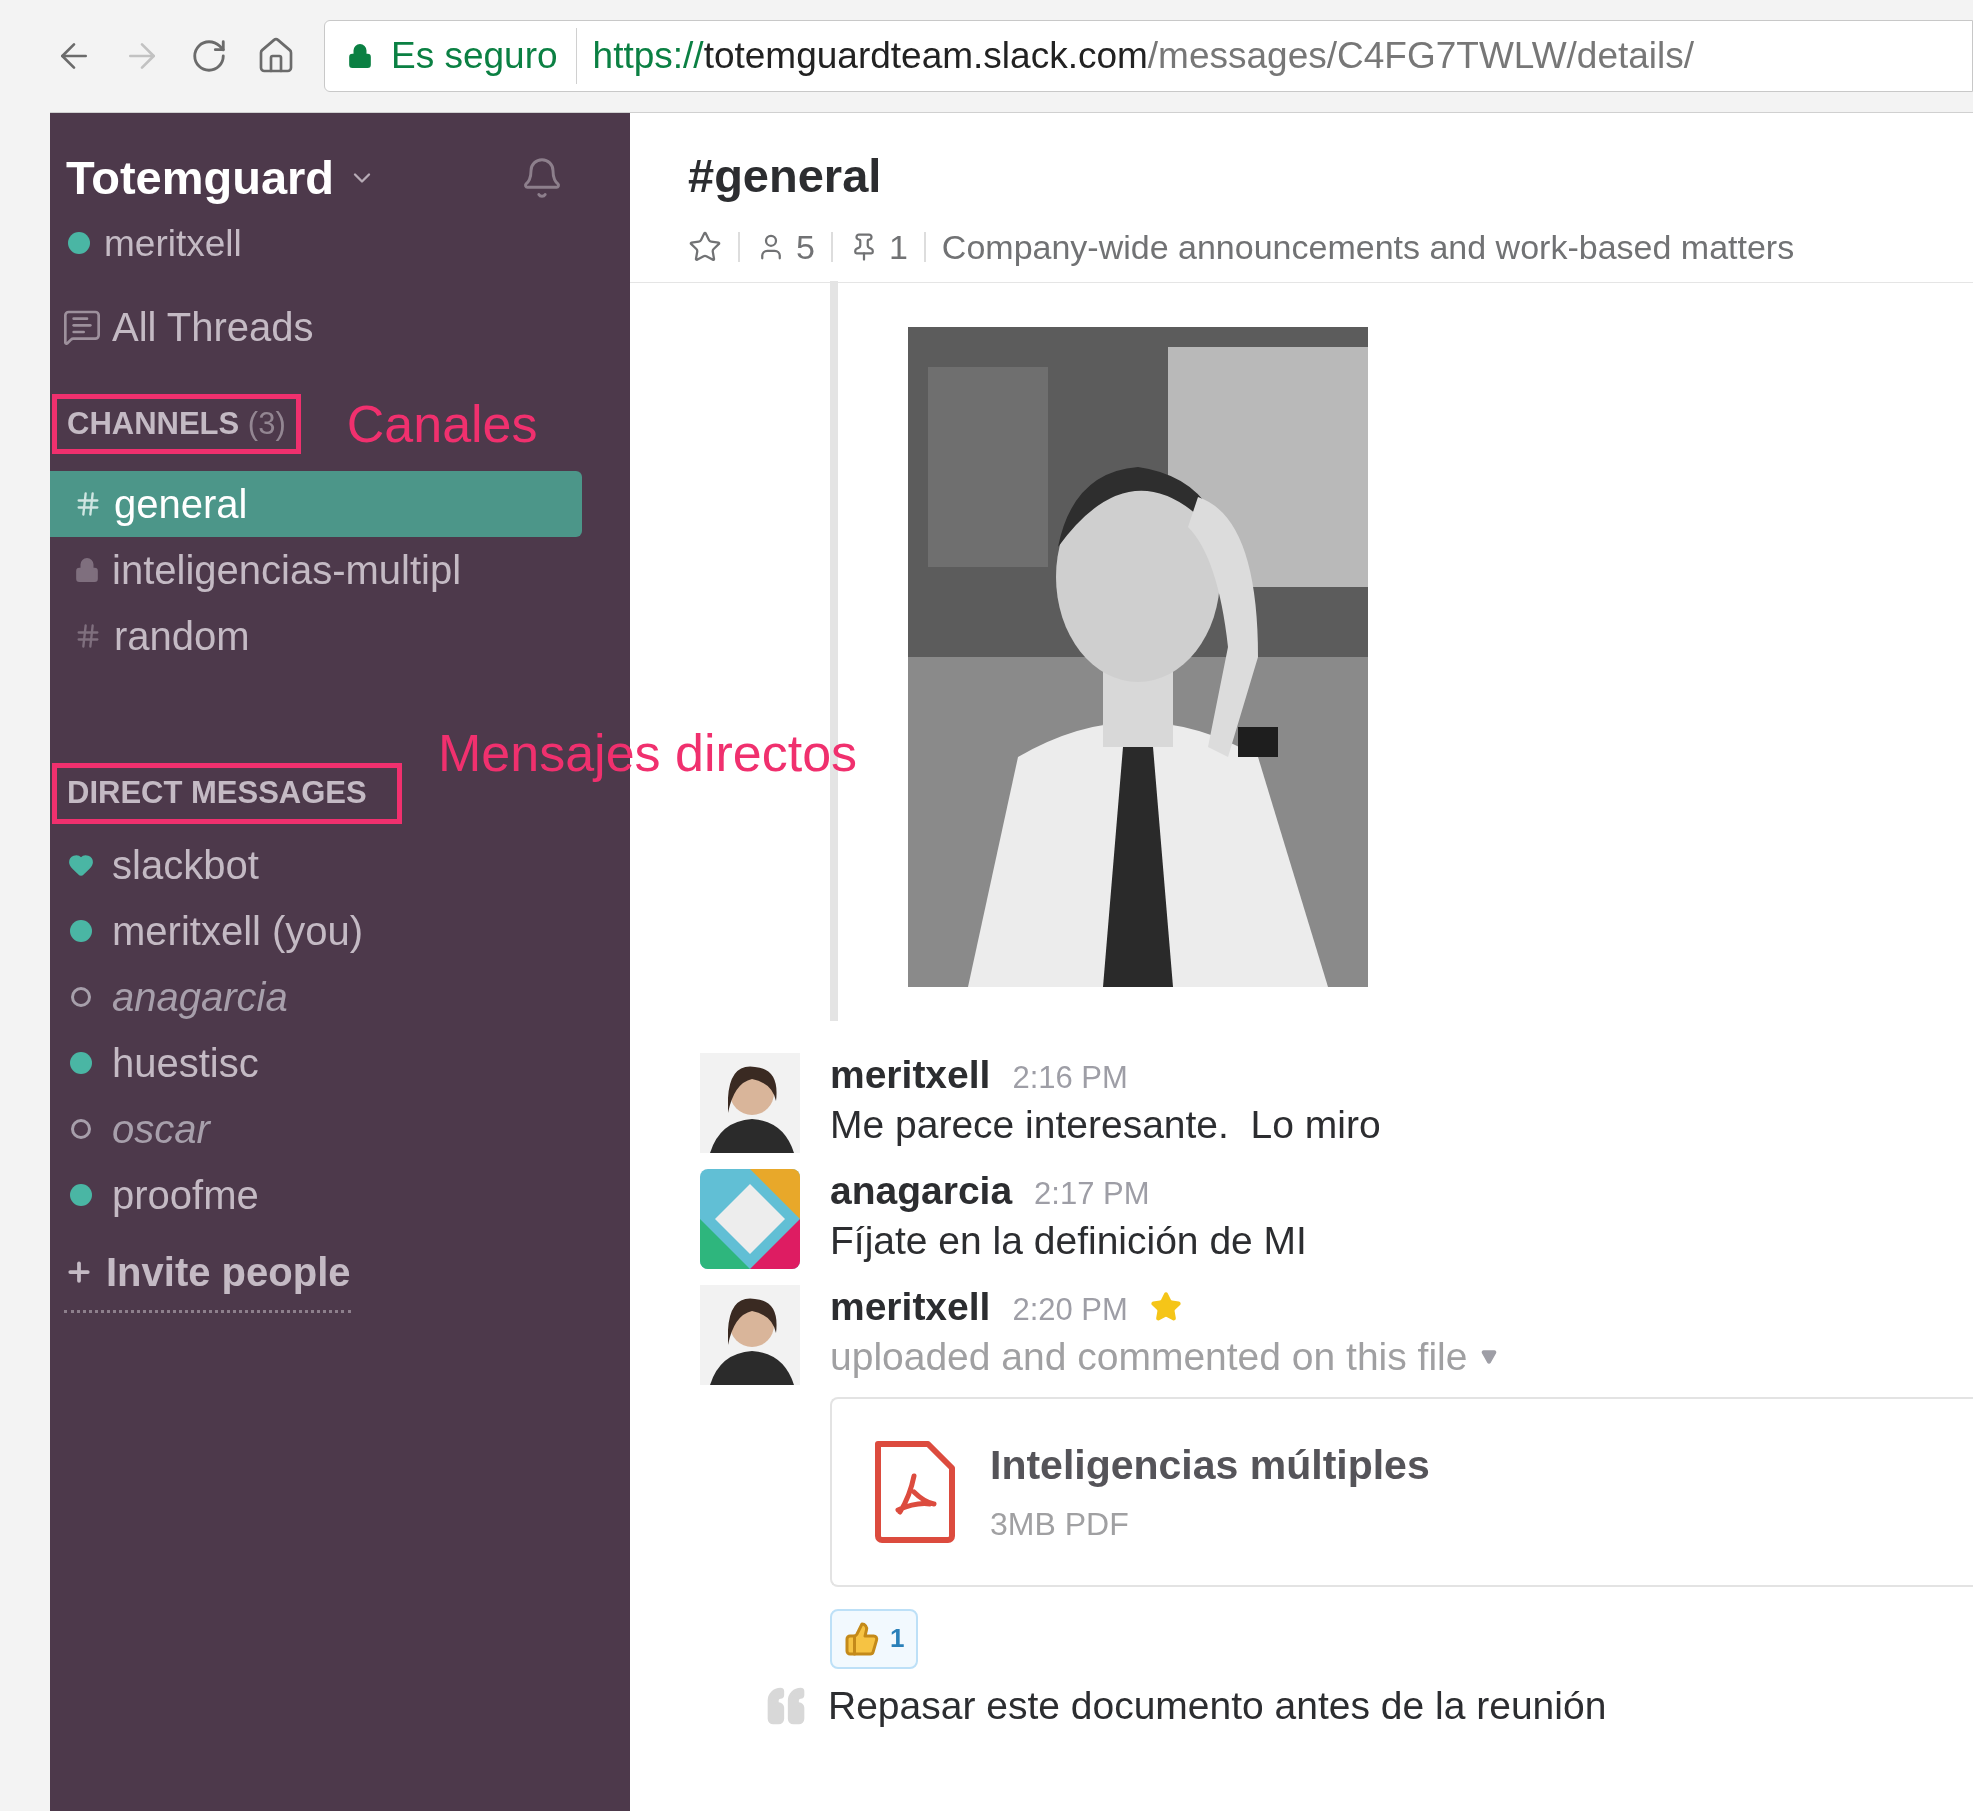 Image resolution: width=1973 pixels, height=1811 pixels. I want to click on direct-message-item: anagarcia, so click(200, 996).